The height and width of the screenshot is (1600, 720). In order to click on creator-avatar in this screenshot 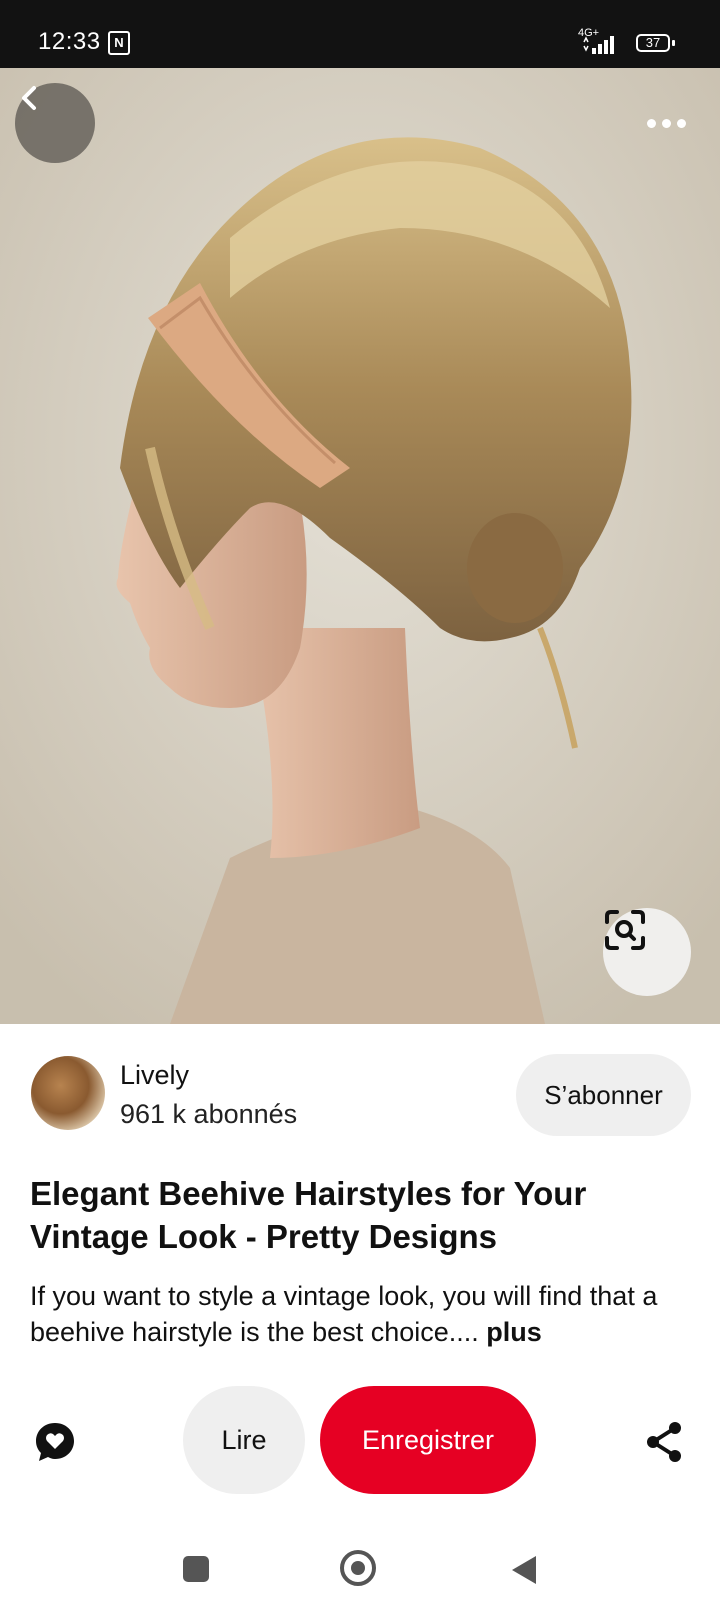, I will do `click(68, 1093)`.